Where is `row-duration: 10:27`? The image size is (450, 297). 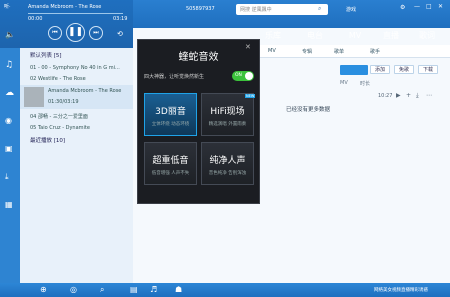 row-duration: 10:27 is located at coordinates (385, 96).